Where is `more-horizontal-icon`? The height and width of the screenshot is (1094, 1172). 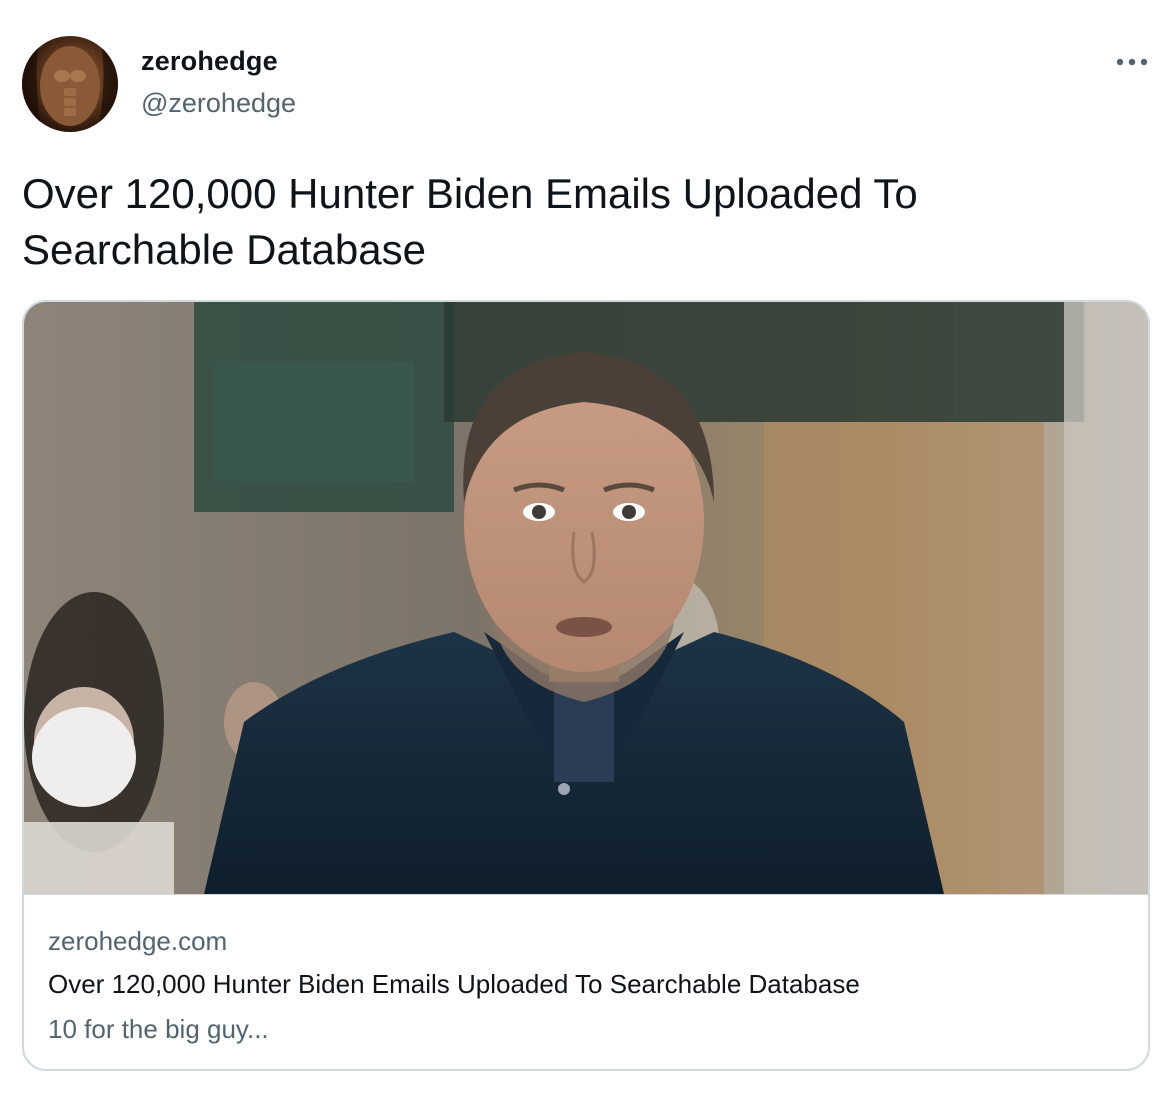
more-horizontal-icon is located at coordinates (1132, 62).